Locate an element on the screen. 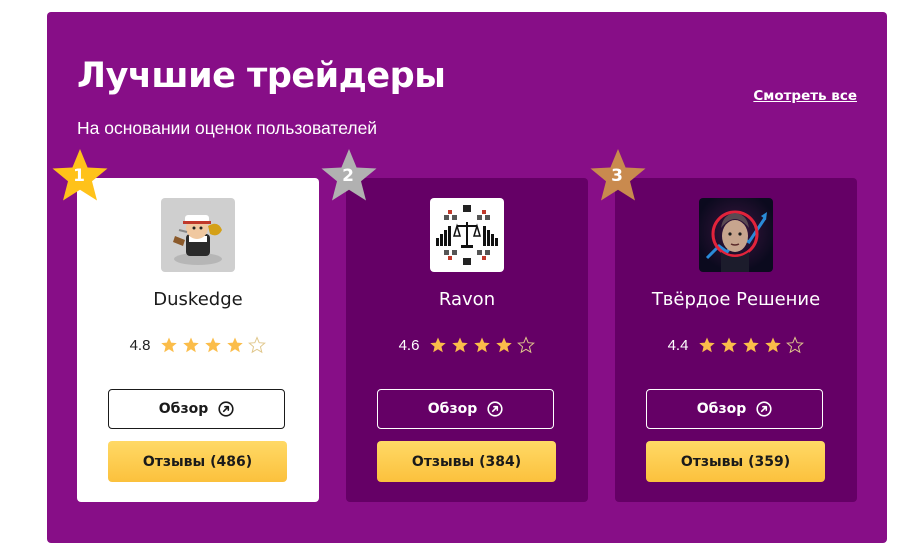  rank-badge: 2 is located at coordinates (350, 177).